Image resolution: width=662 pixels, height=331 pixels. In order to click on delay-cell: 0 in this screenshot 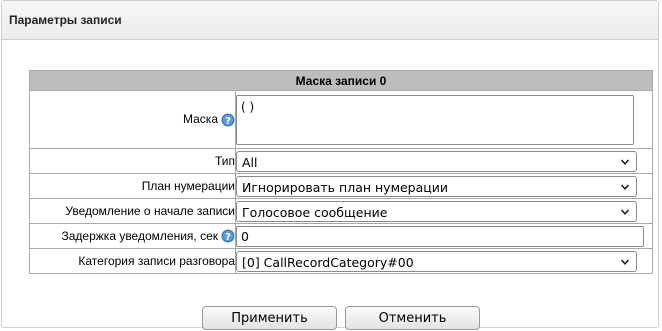, I will do `click(444, 236)`.